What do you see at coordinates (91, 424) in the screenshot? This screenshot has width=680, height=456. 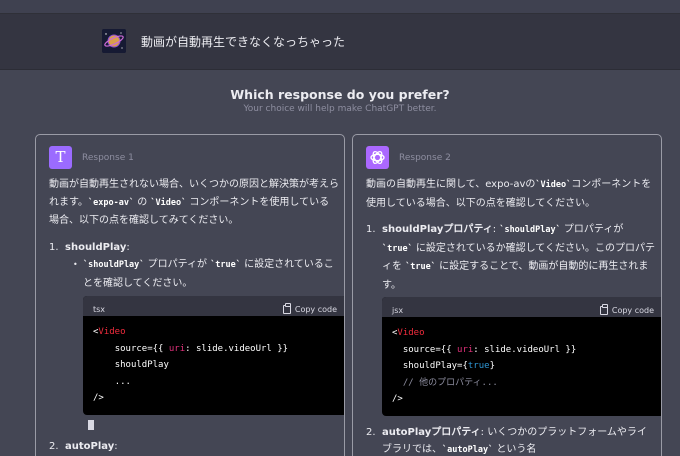 I see `typing-cursor` at bounding box center [91, 424].